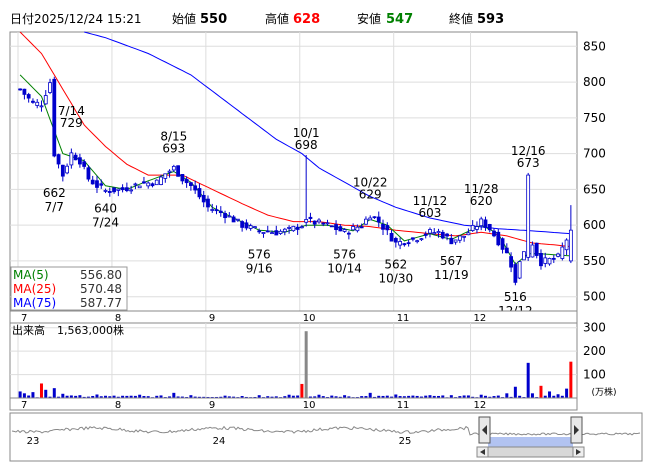  What do you see at coordinates (213, 19) in the screenshot?
I see `open-value: 550` at bounding box center [213, 19].